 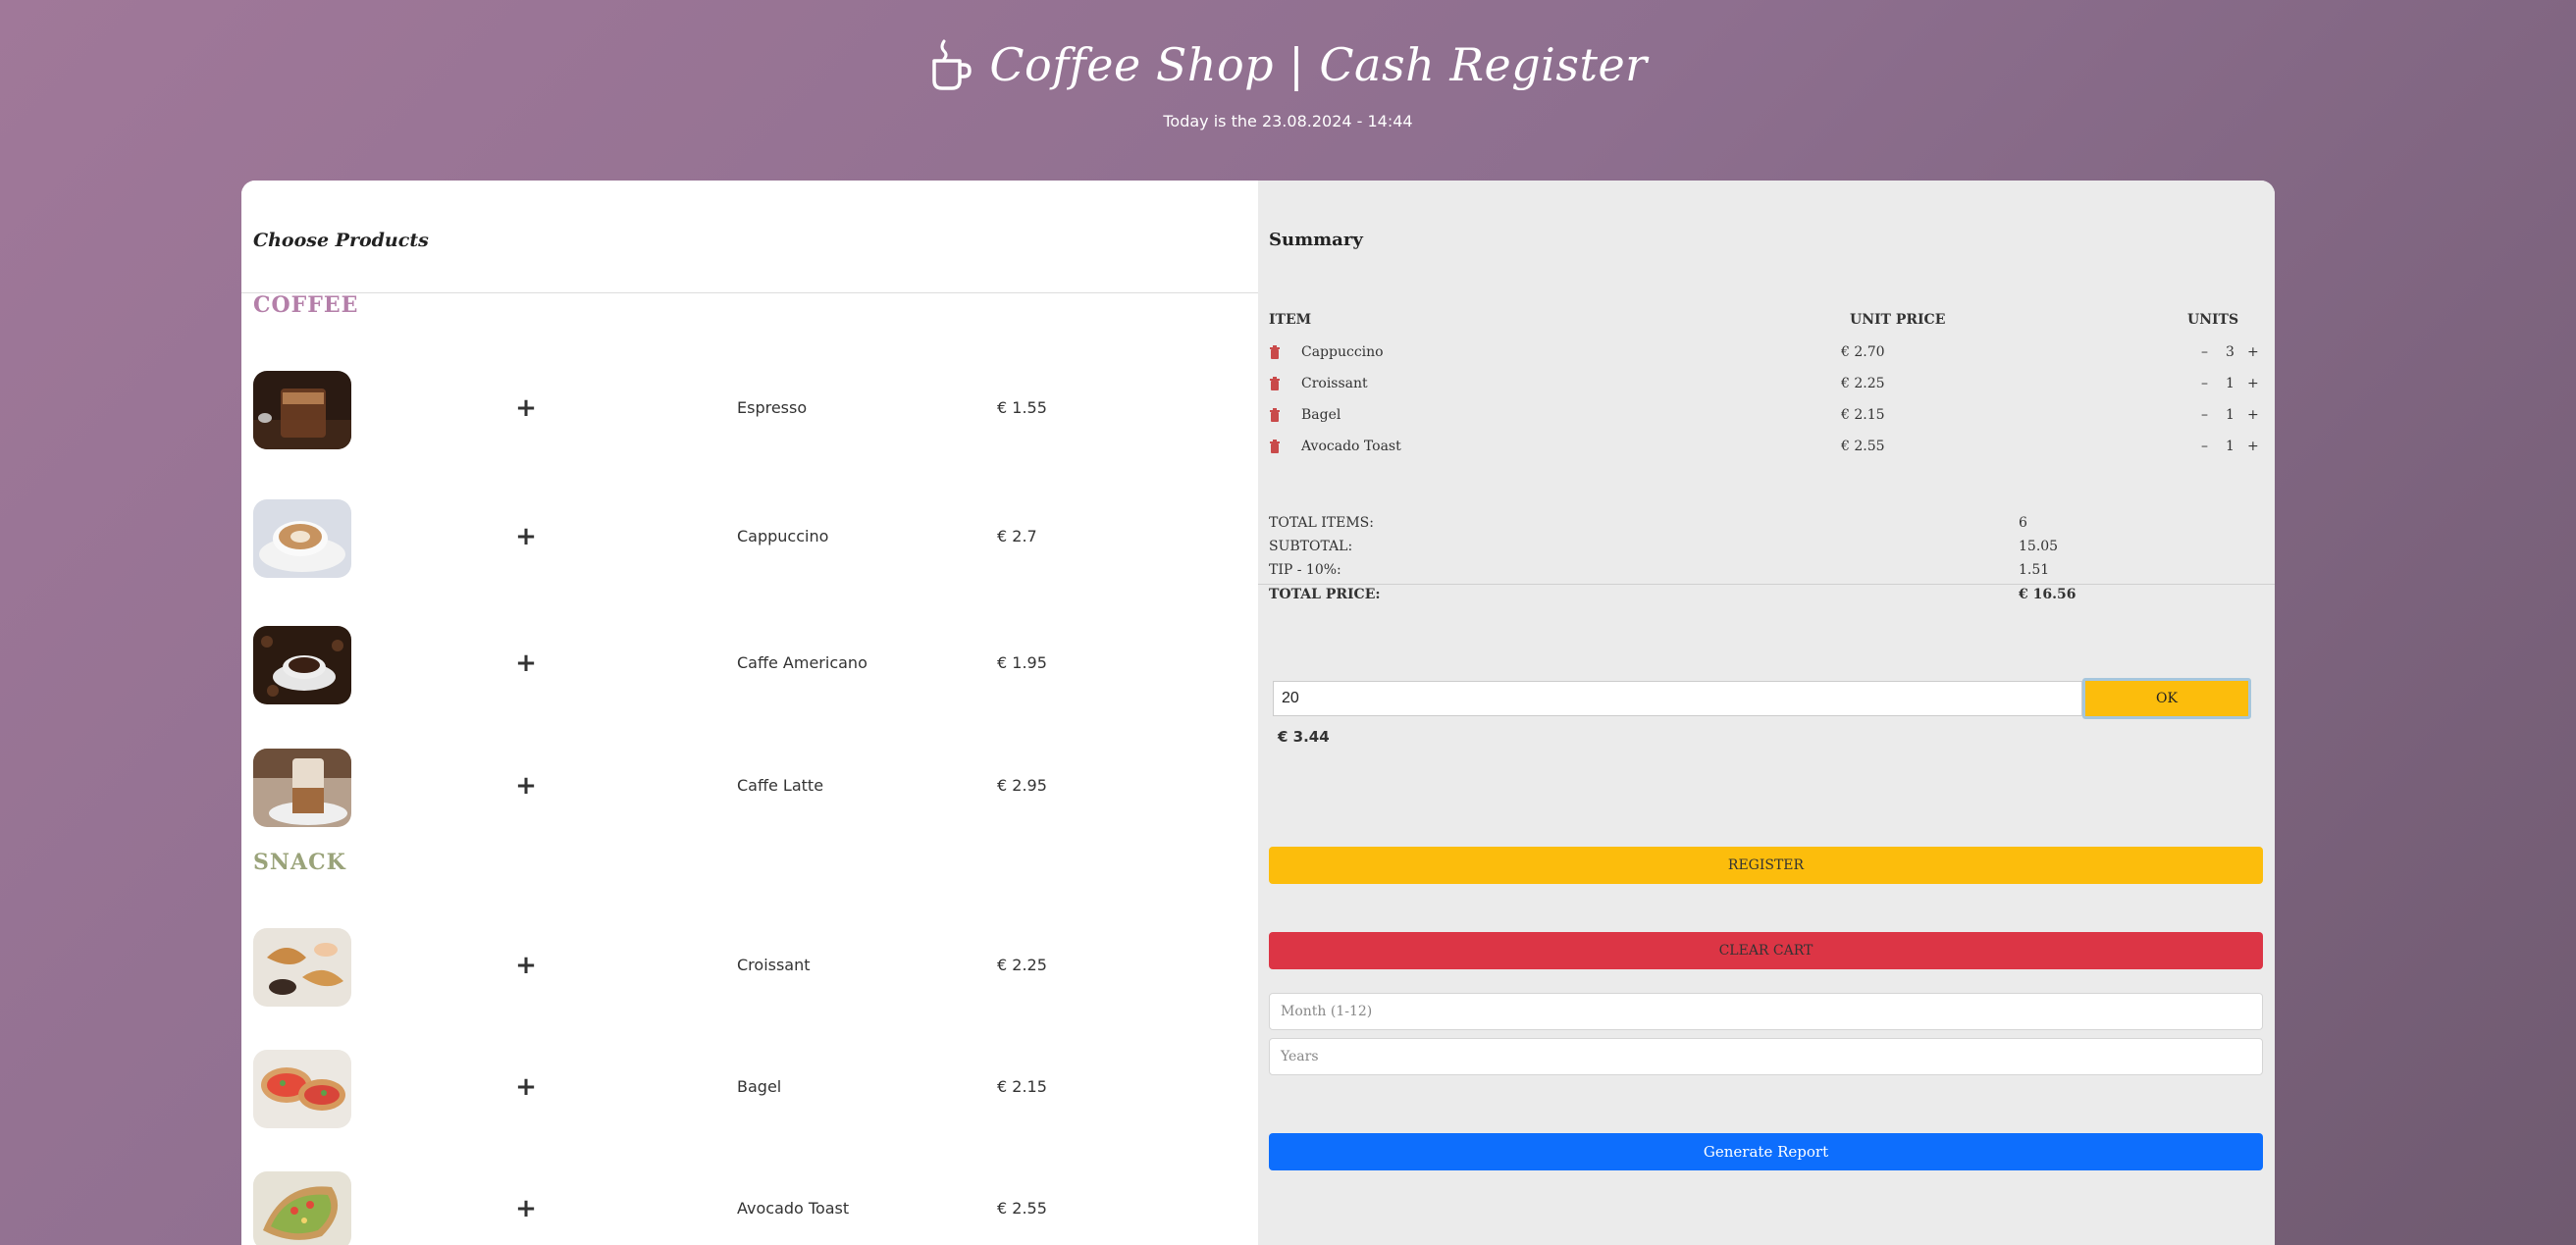 What do you see at coordinates (1766, 1011) in the screenshot?
I see `month-input: Month (1-12)` at bounding box center [1766, 1011].